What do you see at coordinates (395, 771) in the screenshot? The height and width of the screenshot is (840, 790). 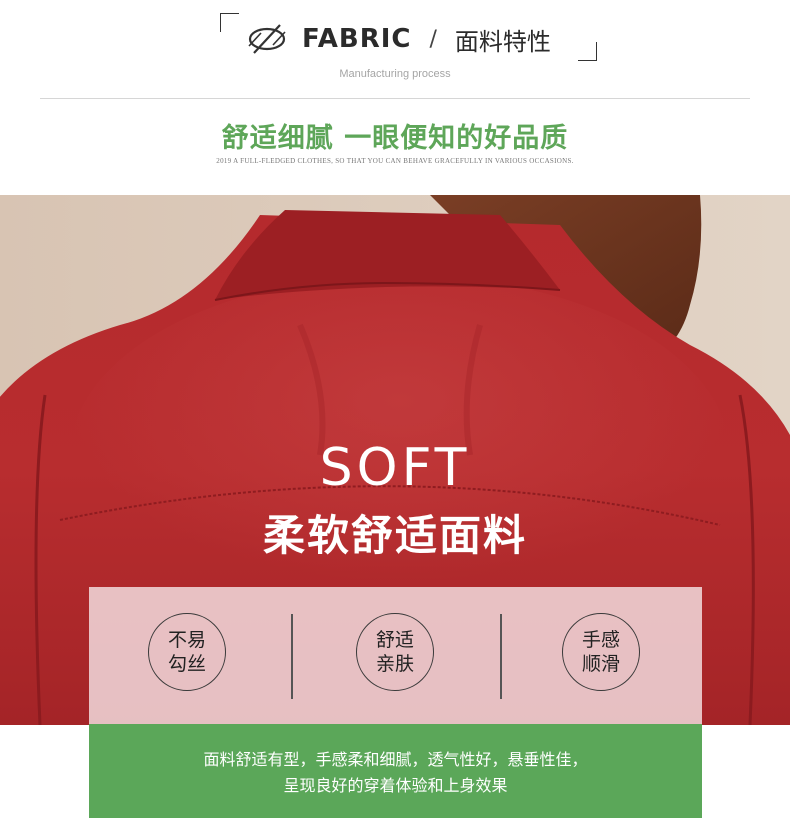 I see `description-box: 面料舒适有型，手感柔和细腻，透气性好，悬垂性佳， 呈现良好的穿着体验和上身效果` at bounding box center [395, 771].